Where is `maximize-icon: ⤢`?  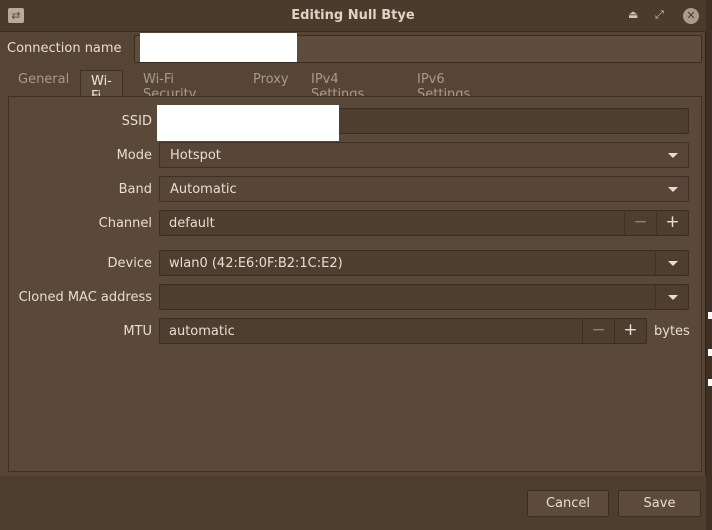 maximize-icon: ⤢ is located at coordinates (659, 15).